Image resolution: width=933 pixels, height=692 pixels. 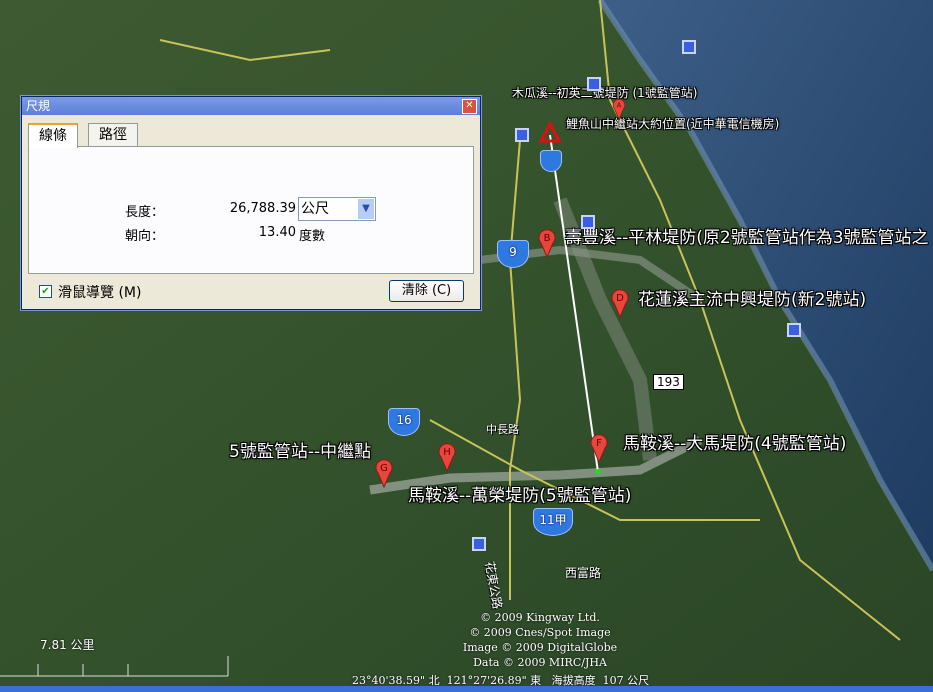 I want to click on length-label: 長度：, so click(x=145, y=212).